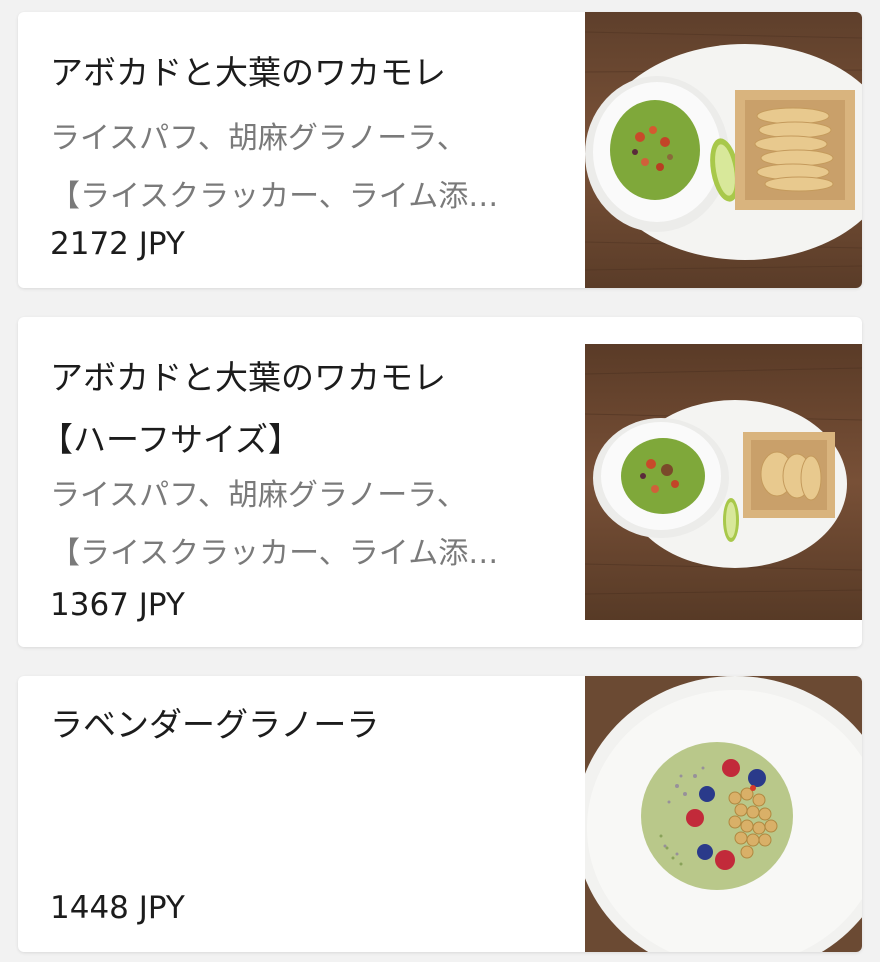 The width and height of the screenshot is (880, 962). I want to click on guacamole-half-photo, so click(723, 482).